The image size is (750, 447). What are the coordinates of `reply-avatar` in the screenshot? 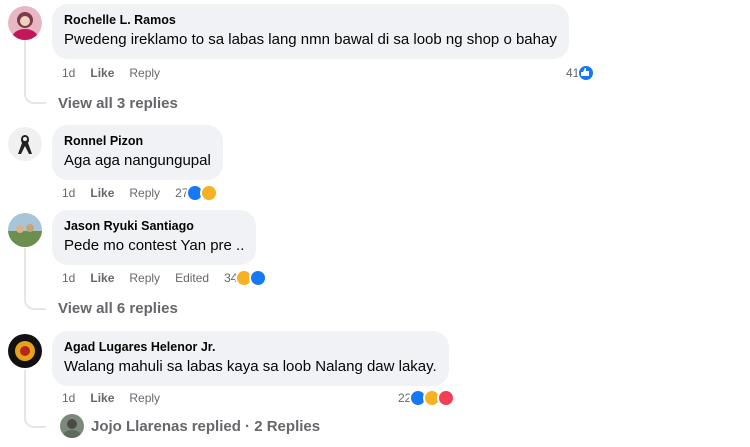 It's located at (72, 426).